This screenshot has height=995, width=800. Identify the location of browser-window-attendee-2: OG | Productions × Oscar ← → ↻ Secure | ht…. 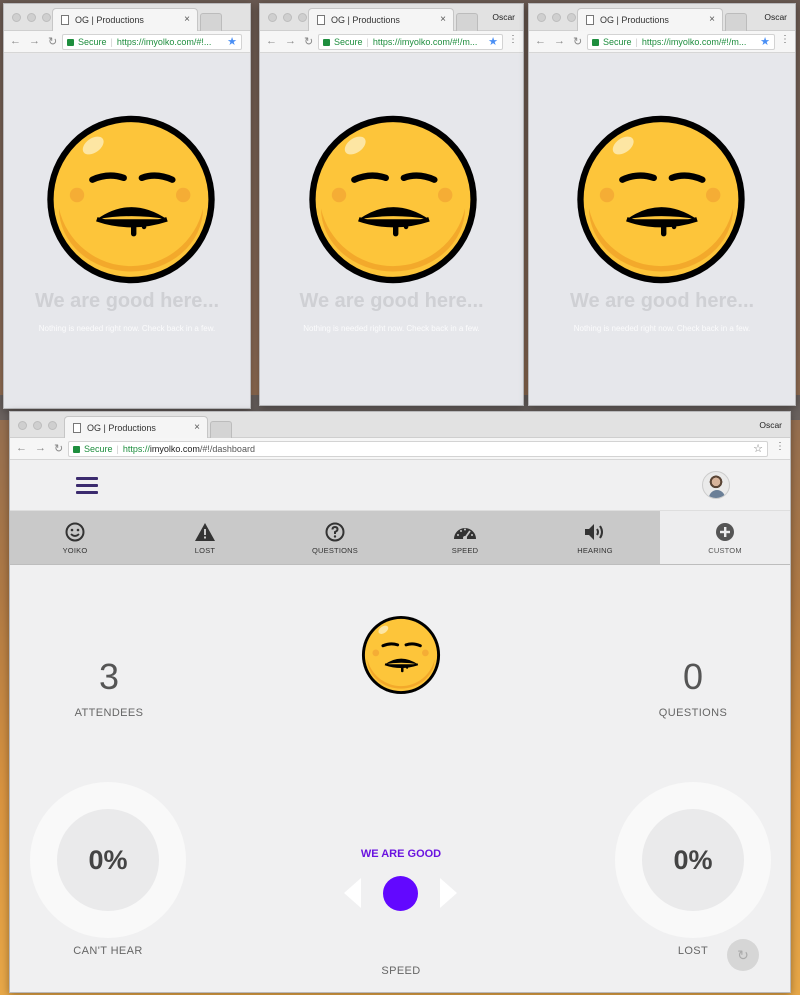
(391, 204).